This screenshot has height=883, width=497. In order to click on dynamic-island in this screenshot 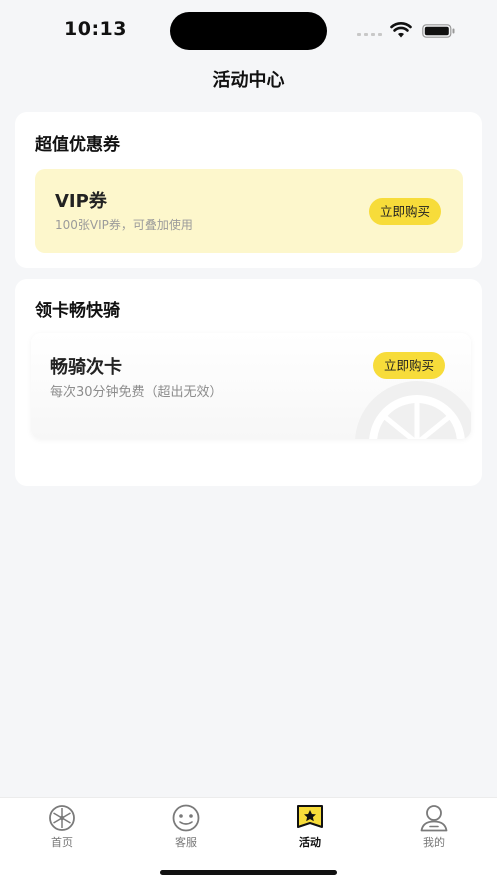, I will do `click(248, 31)`.